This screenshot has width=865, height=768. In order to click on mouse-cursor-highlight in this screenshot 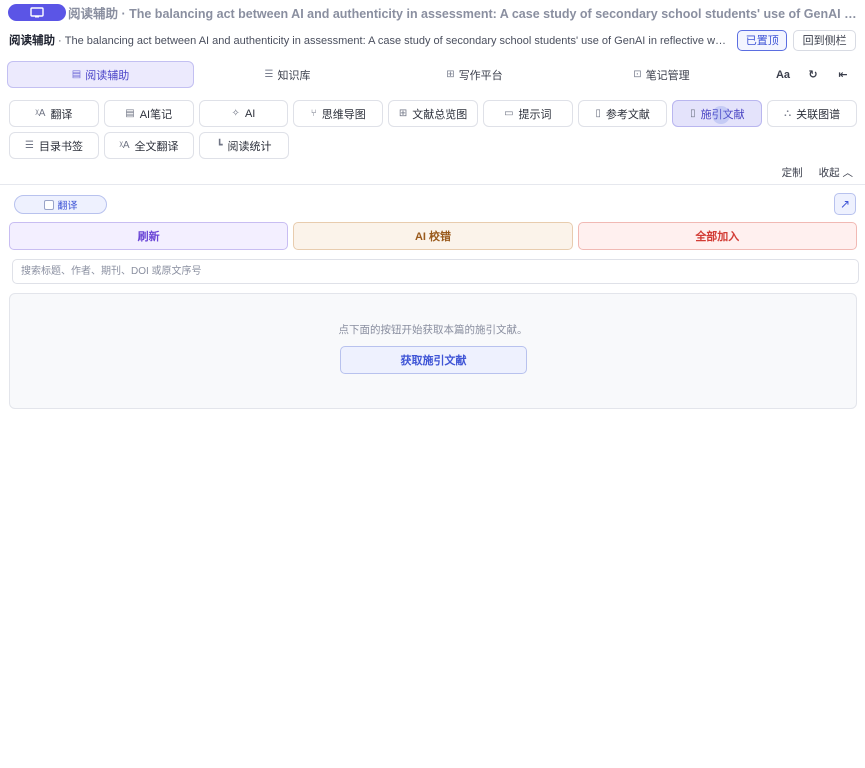, I will do `click(721, 115)`.